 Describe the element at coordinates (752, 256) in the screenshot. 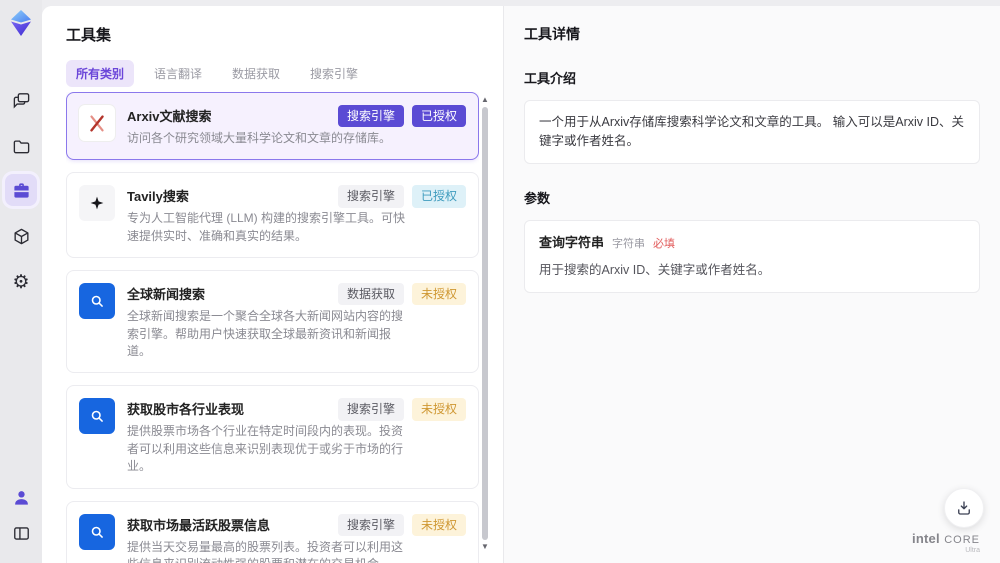

I see `param-card: 查询字符串 字符串 必填 用于搜索的Arxiv ID、关键字或作者姓名。` at that location.